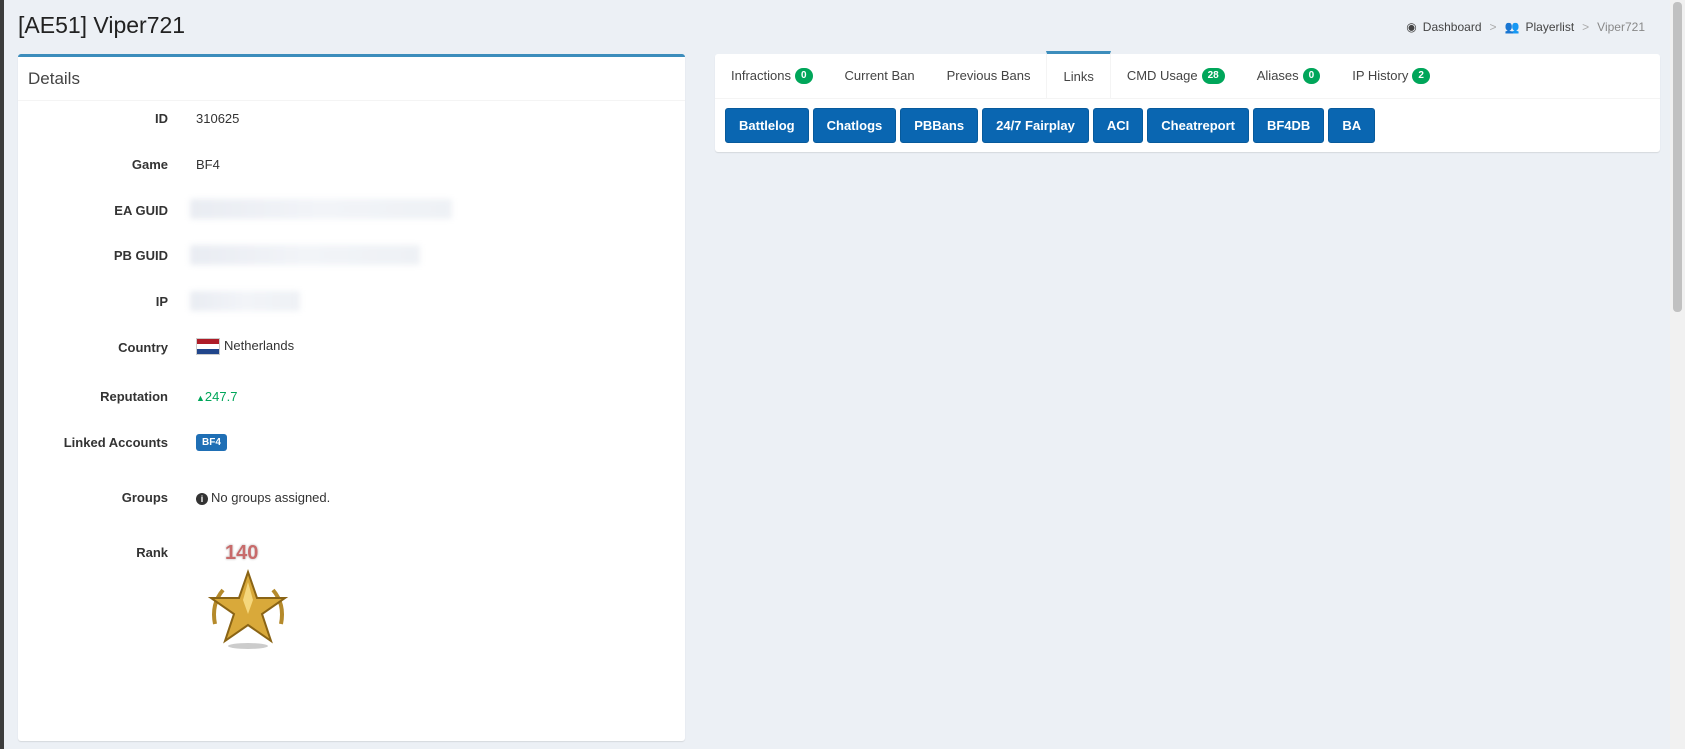 This screenshot has width=1685, height=749. I want to click on tab-previous-bans: Previous Bans, so click(989, 76).